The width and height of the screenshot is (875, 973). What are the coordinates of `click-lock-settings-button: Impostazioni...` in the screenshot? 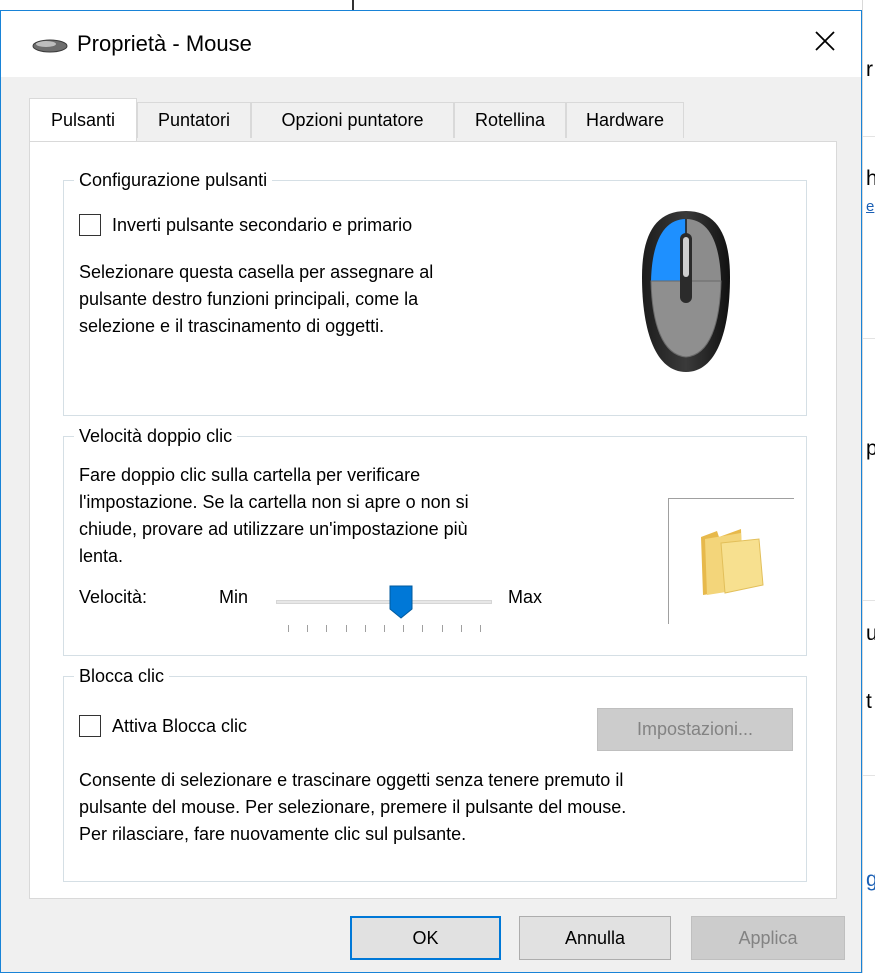 It's located at (695, 729).